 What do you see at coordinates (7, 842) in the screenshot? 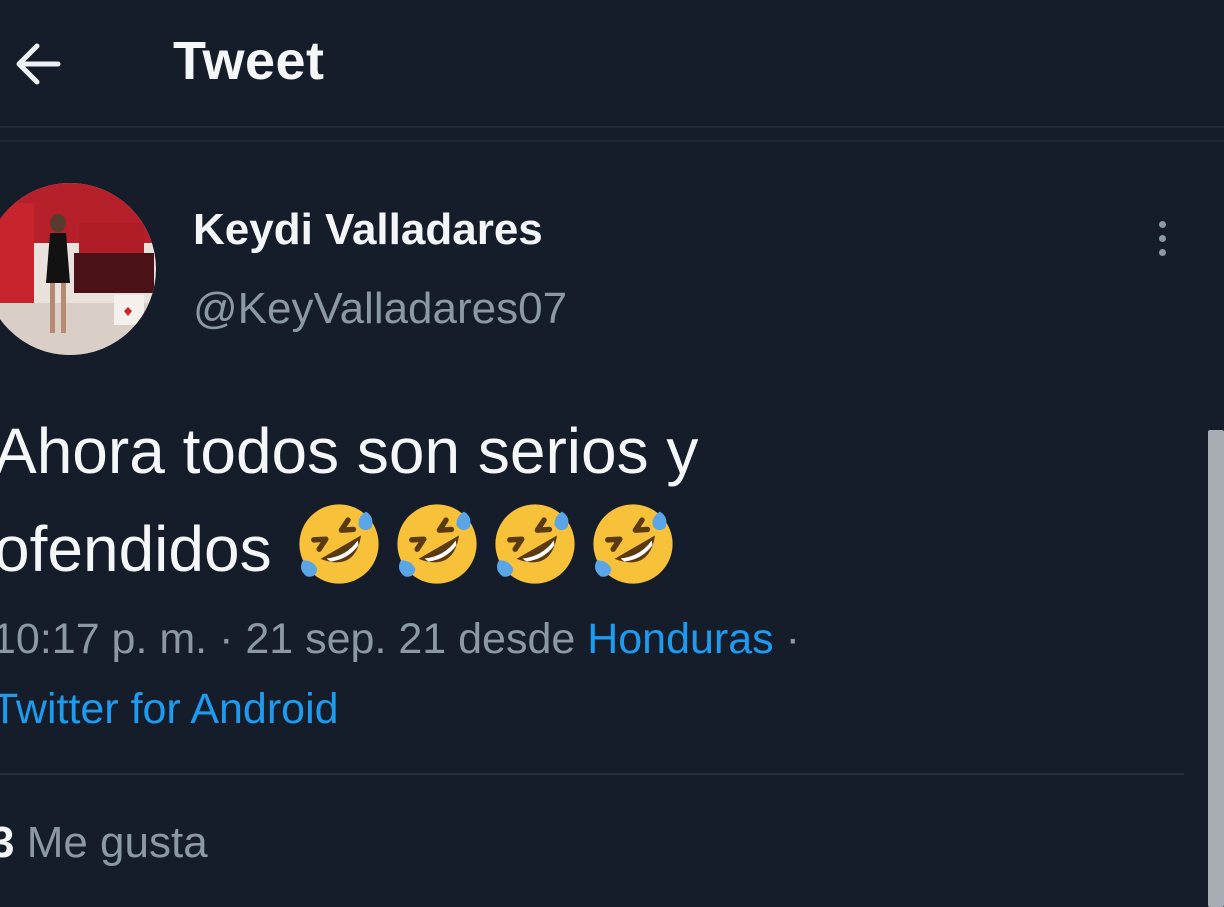
I see `likes-count: 3` at bounding box center [7, 842].